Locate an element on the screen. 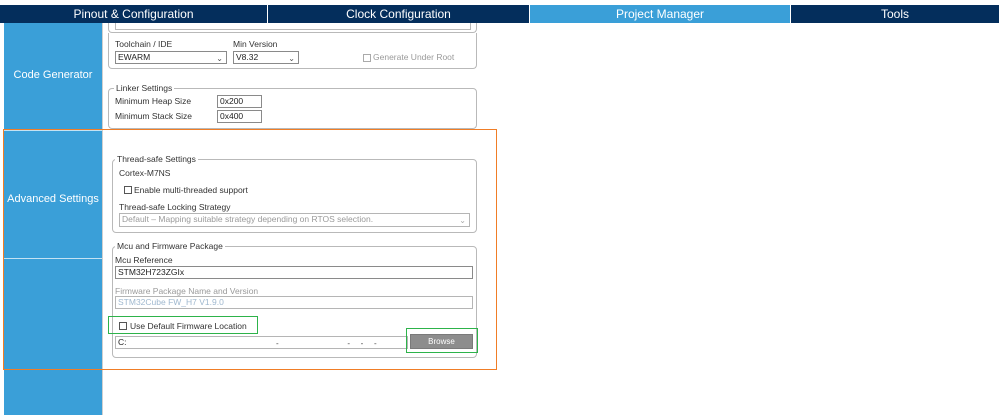  project-location-input is located at coordinates (293, 26).